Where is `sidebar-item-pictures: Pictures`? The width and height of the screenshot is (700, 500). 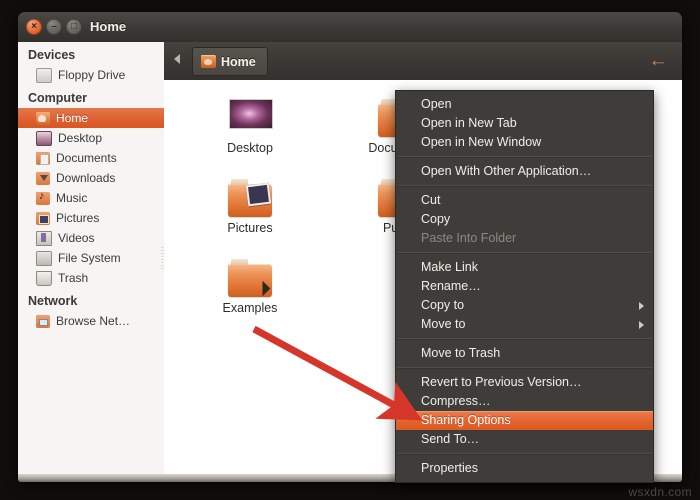 sidebar-item-pictures: Pictures is located at coordinates (91, 218).